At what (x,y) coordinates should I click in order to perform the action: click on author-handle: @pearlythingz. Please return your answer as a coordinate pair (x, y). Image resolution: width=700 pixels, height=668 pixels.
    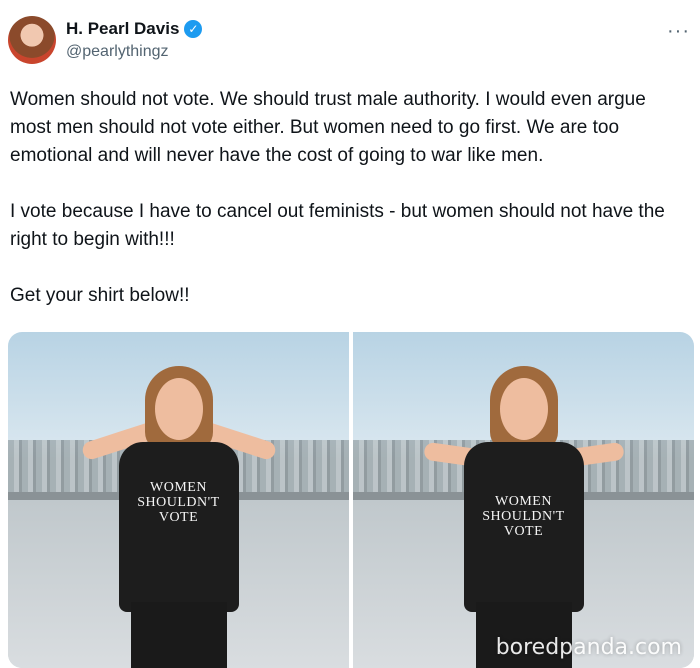
    Looking at the image, I should click on (117, 52).